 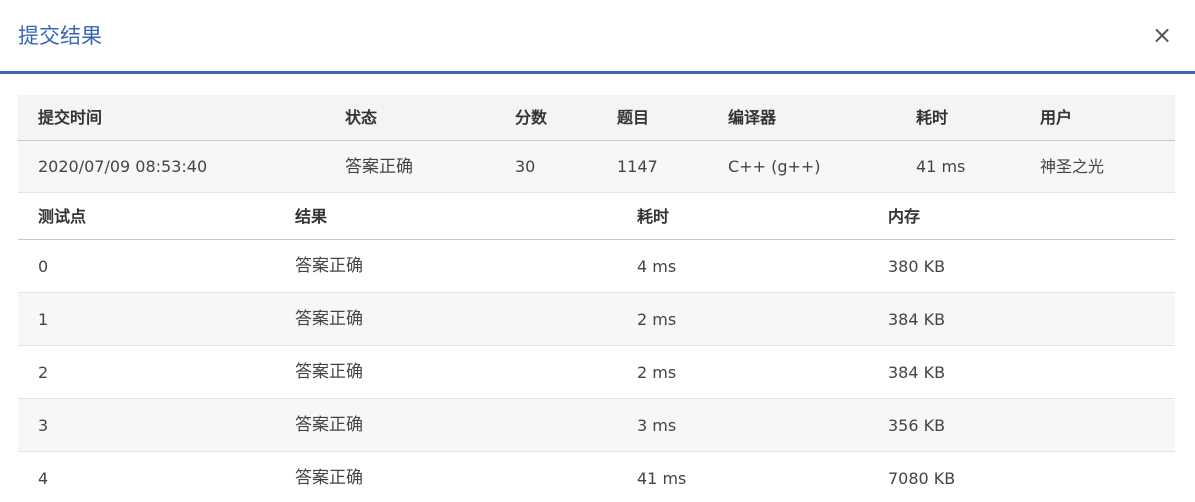 What do you see at coordinates (752, 117) in the screenshot?
I see `col-compiler: 编译器` at bounding box center [752, 117].